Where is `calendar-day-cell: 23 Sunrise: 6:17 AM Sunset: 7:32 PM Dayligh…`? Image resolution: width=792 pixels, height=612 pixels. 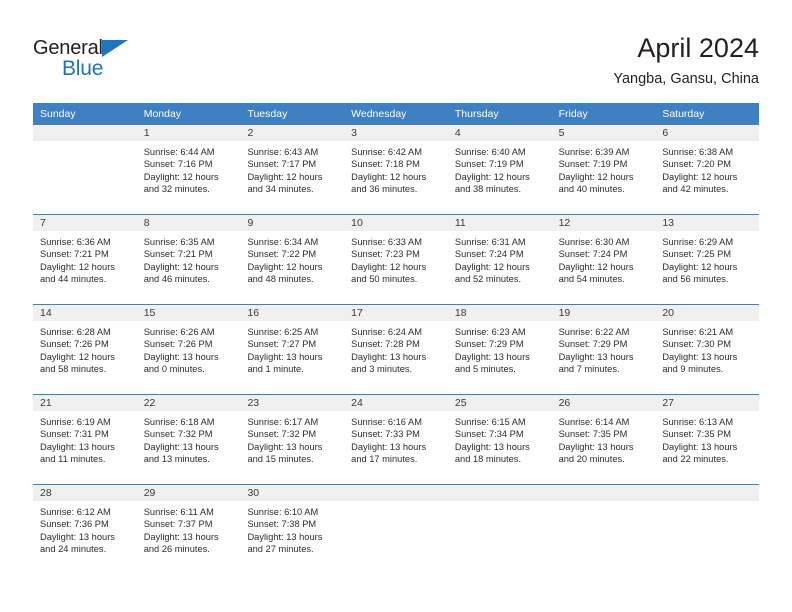
calendar-day-cell: 23 Sunrise: 6:17 AM Sunset: 7:32 PM Dayligh… is located at coordinates (292, 439).